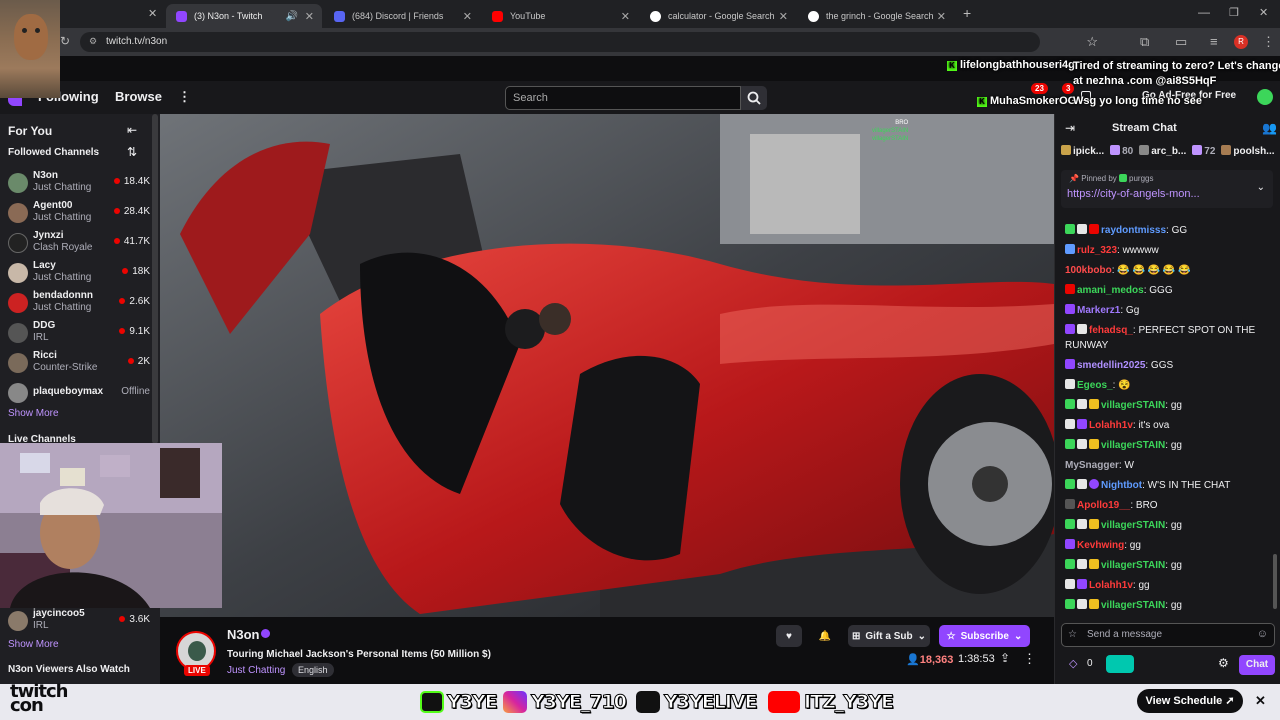  I want to click on site-info-icon: ⚙, so click(93, 41).